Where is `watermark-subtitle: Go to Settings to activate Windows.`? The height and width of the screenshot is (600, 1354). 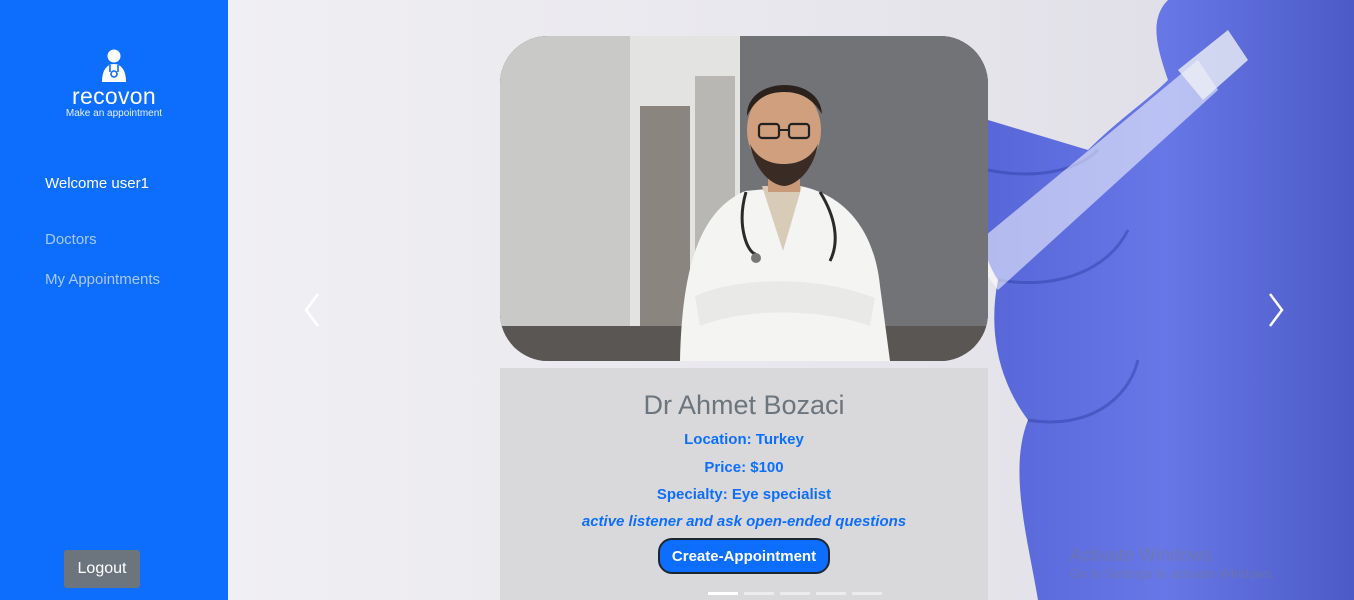
watermark-subtitle: Go to Settings to activate Windows. is located at coordinates (1173, 573).